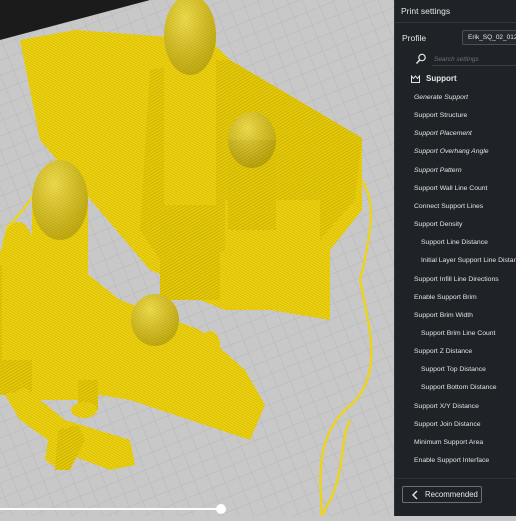 Image resolution: width=516 pixels, height=521 pixels. What do you see at coordinates (426, 11) in the screenshot?
I see `panel-title: Print settings` at bounding box center [426, 11].